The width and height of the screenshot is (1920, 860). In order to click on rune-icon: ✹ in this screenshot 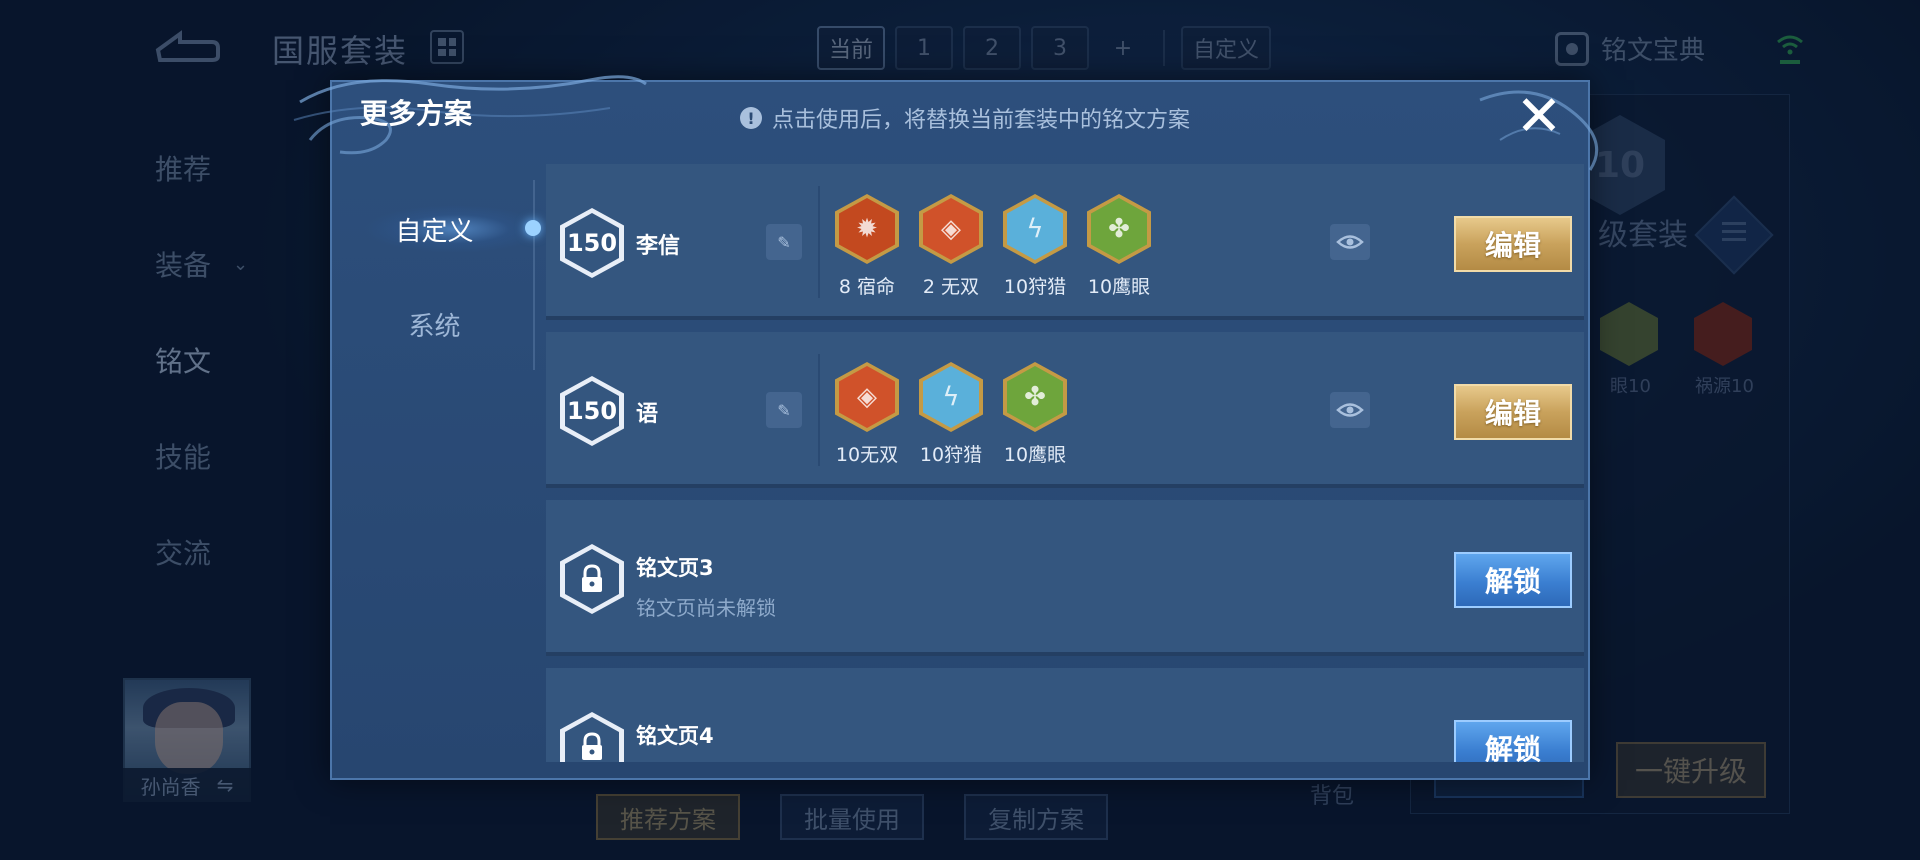, I will do `click(867, 229)`.